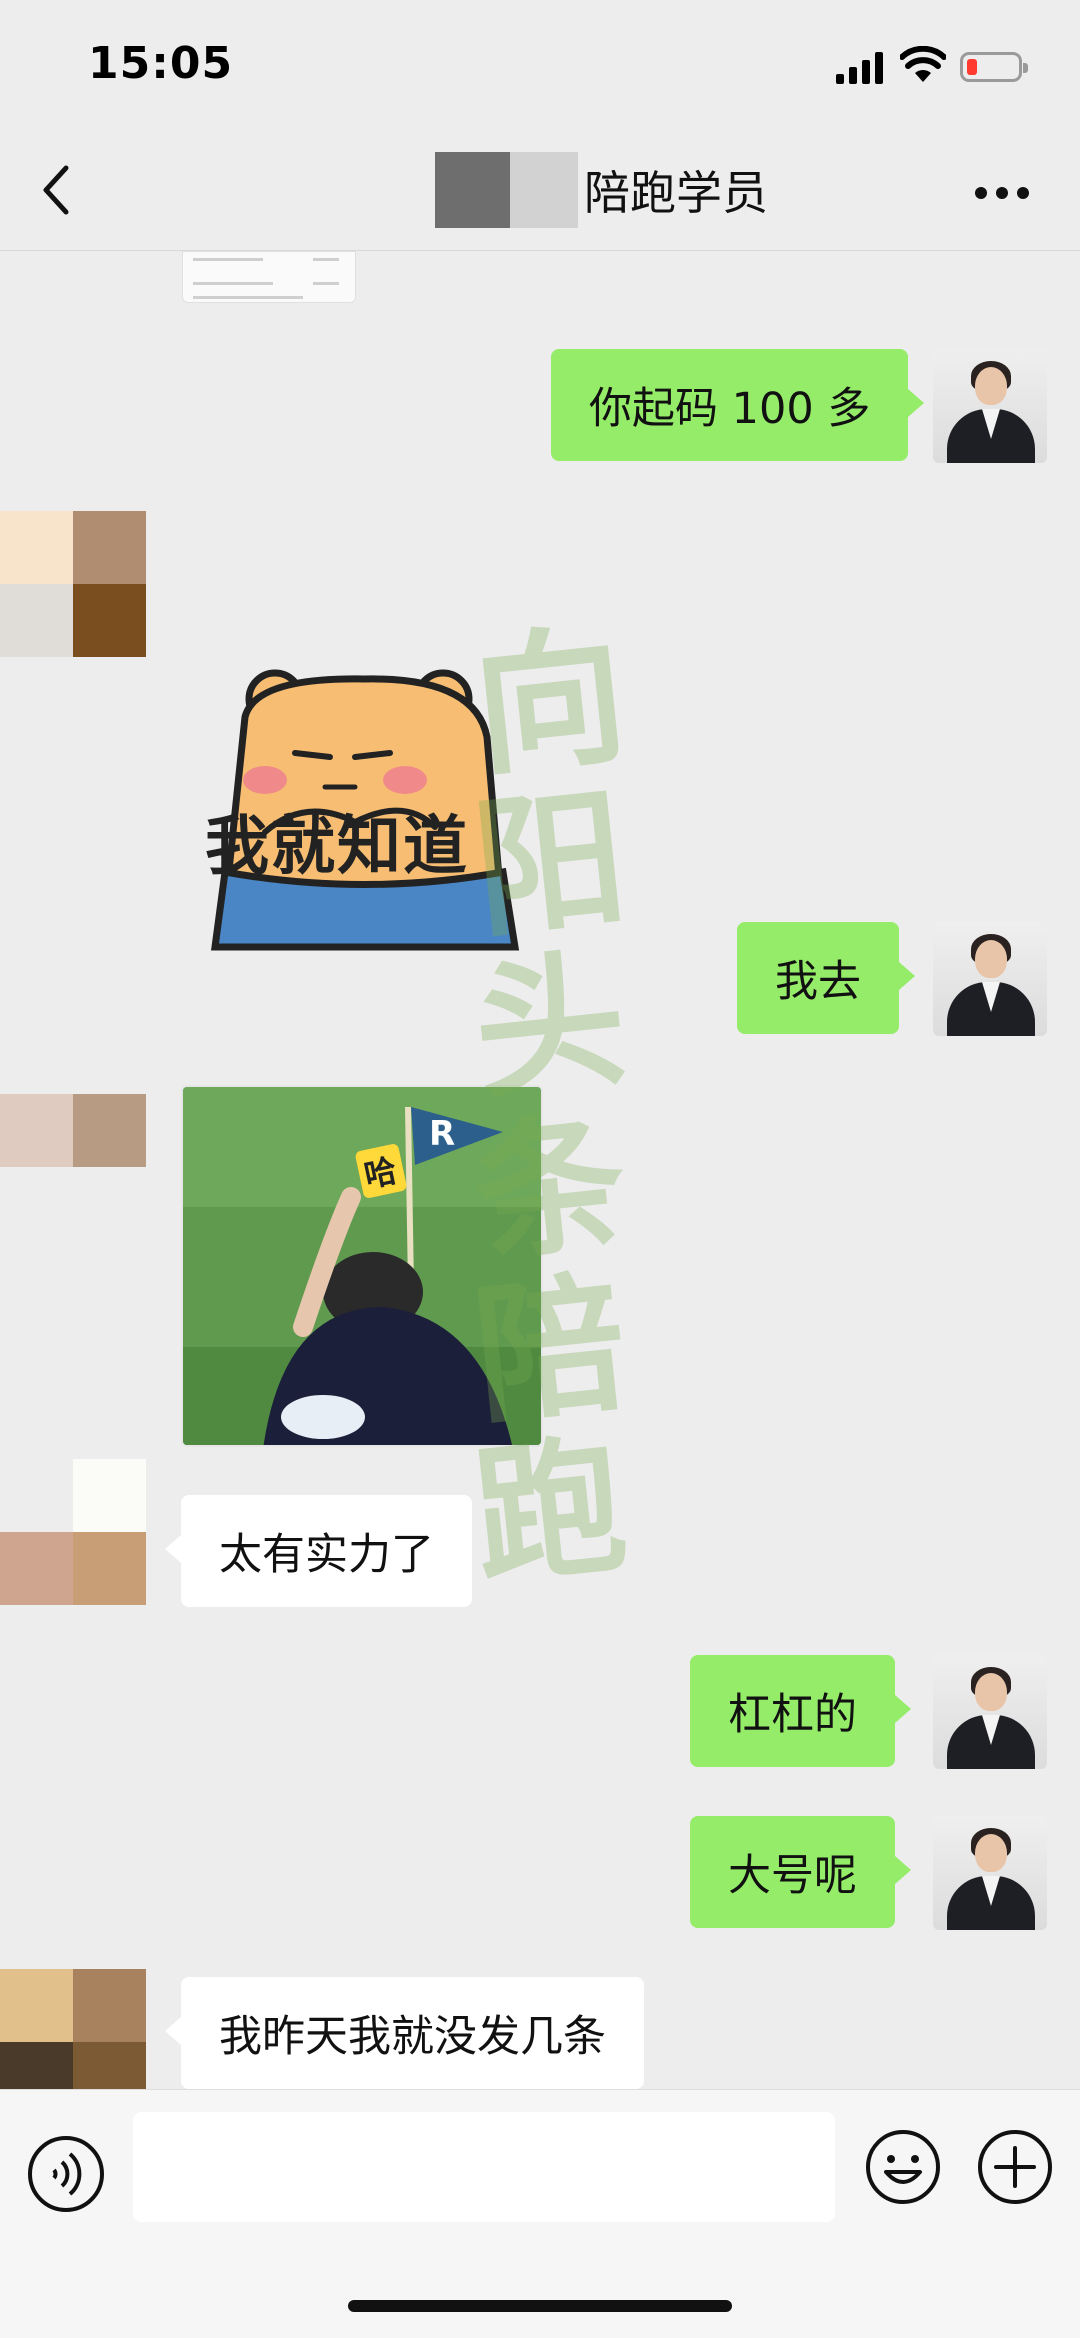 Image resolution: width=1080 pixels, height=2338 pixels. I want to click on chat-header: 陪跑学员, so click(540, 190).